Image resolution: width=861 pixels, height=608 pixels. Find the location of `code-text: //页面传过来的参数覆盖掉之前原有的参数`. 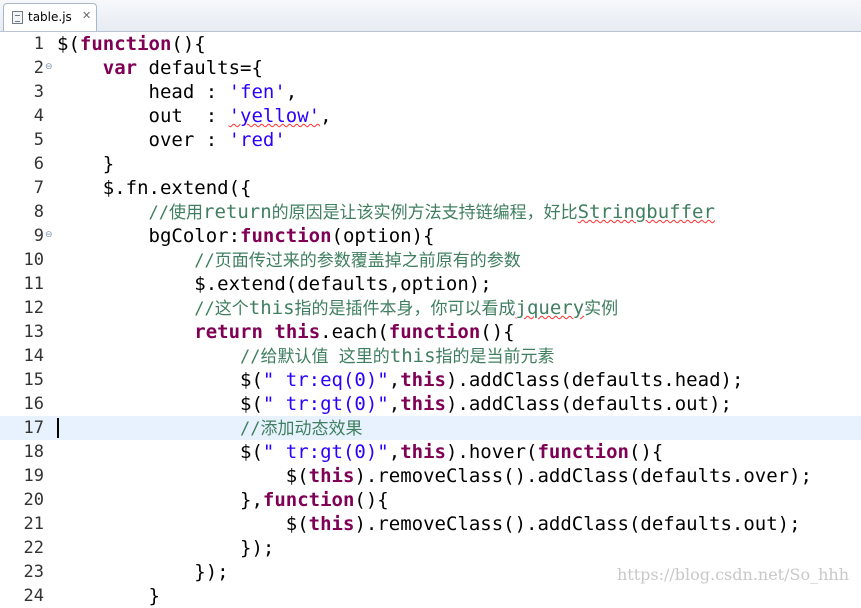

code-text: //页面传过来的参数覆盖掉之前原有的参数 is located at coordinates (357, 261).